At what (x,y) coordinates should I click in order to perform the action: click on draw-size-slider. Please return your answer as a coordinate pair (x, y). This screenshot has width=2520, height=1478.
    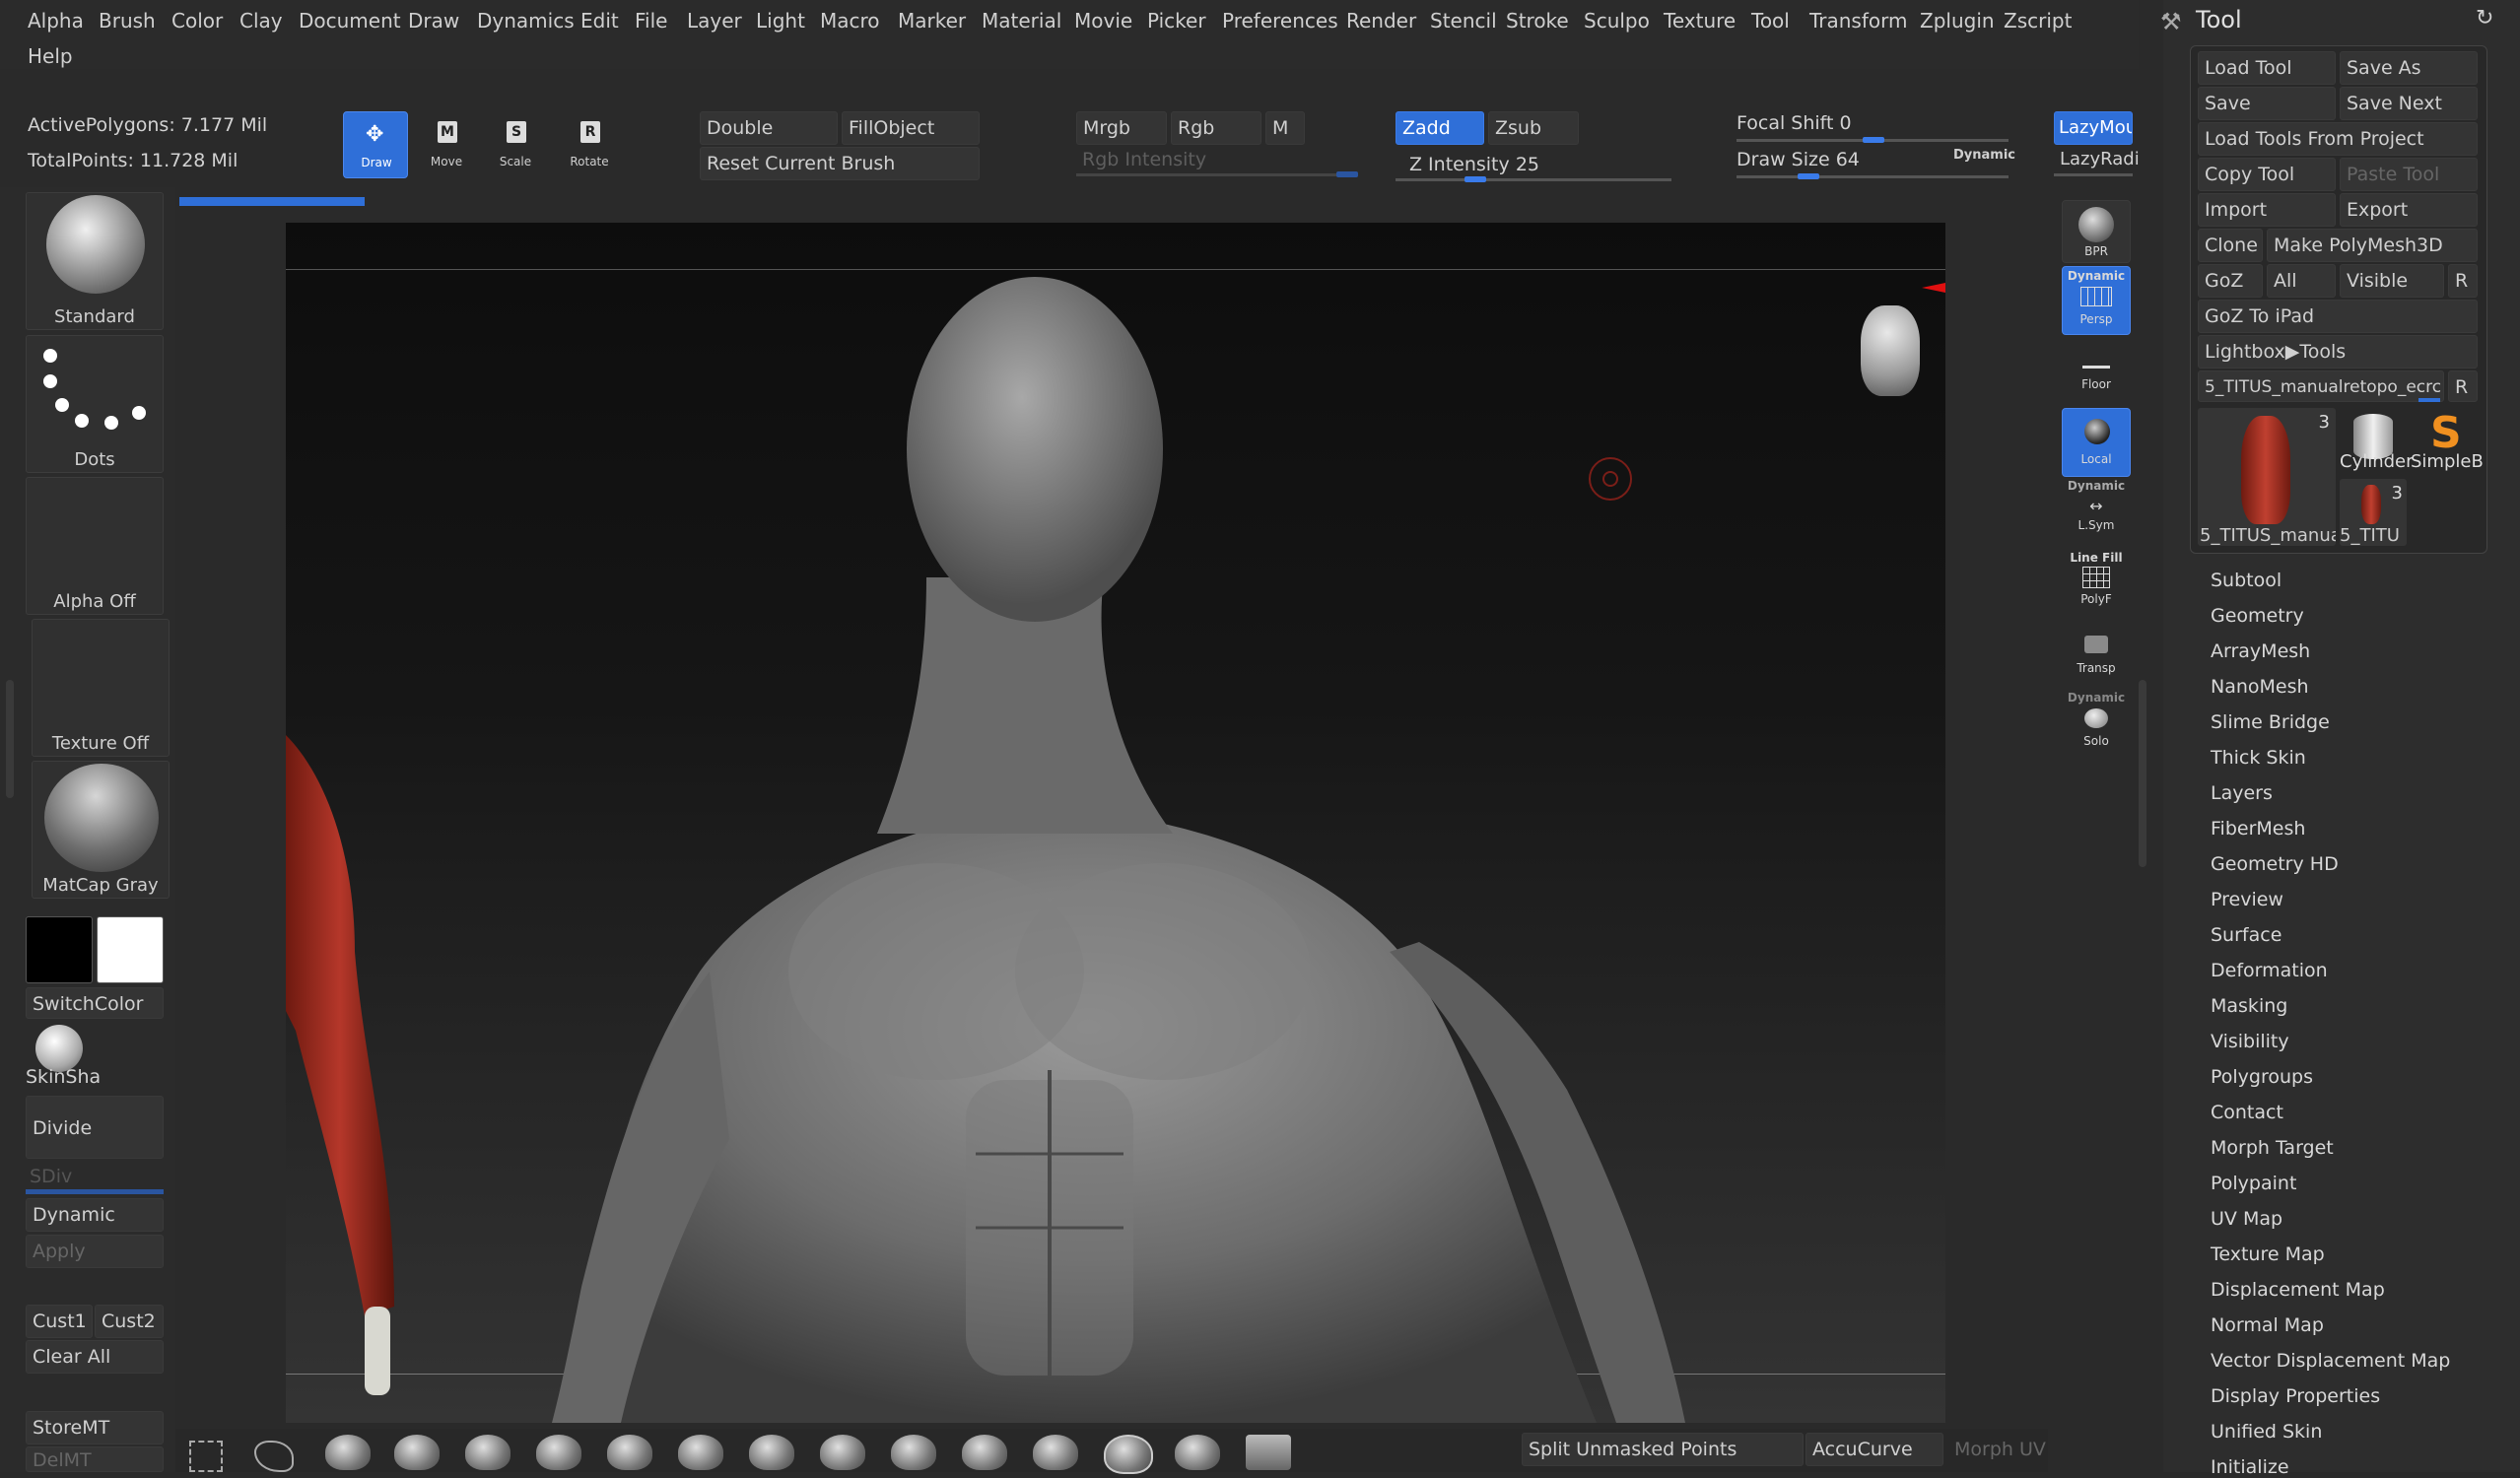
    Looking at the image, I should click on (1873, 176).